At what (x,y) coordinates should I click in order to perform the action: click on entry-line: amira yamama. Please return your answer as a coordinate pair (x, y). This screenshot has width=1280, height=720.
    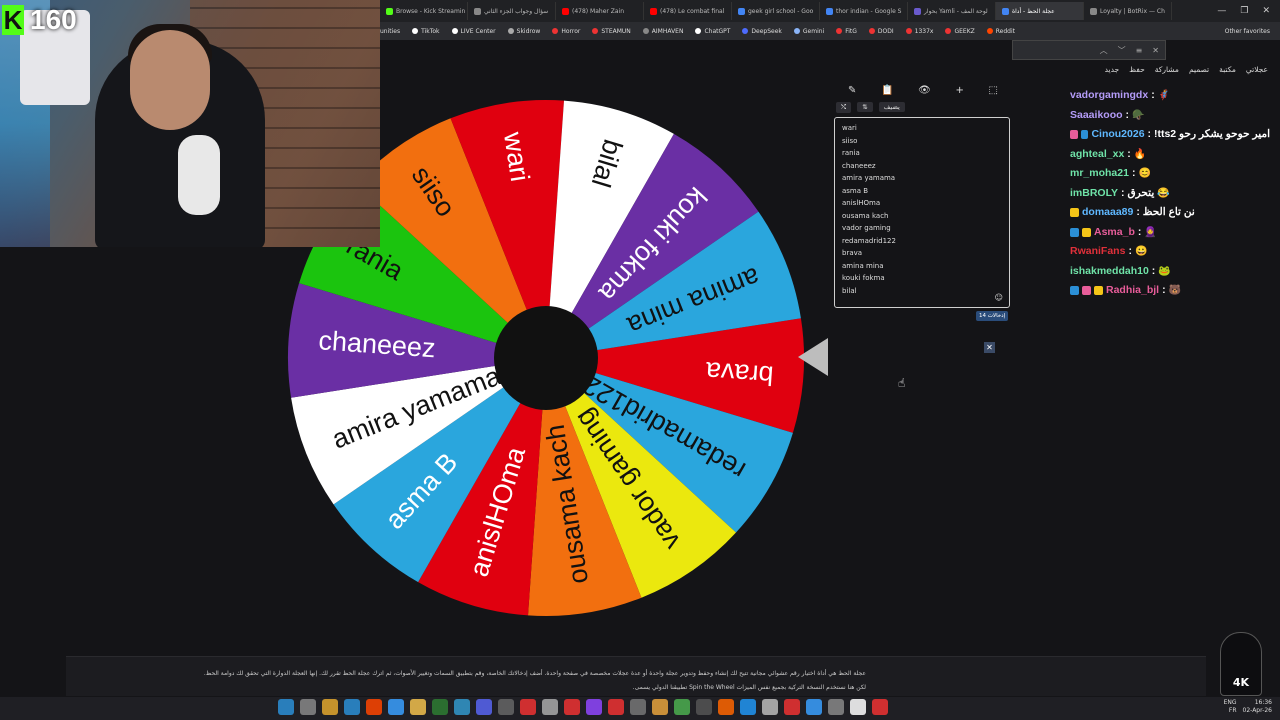
    Looking at the image, I should click on (922, 178).